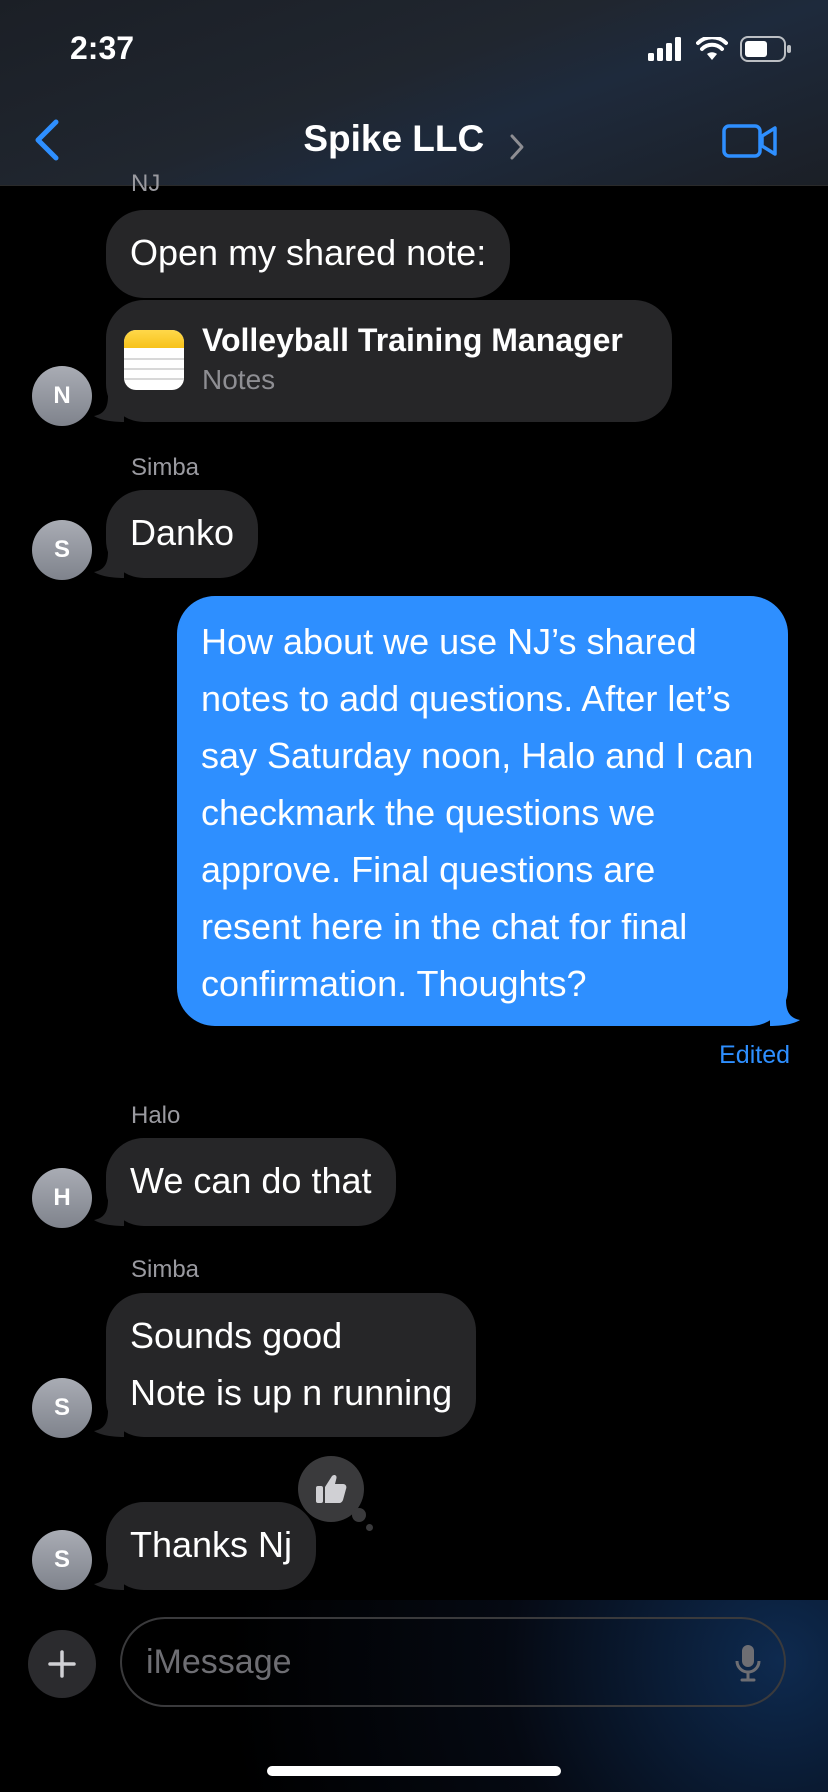 The image size is (828, 1792). I want to click on shared-note-attachment: Volleyball Training Manager Notes, so click(389, 361).